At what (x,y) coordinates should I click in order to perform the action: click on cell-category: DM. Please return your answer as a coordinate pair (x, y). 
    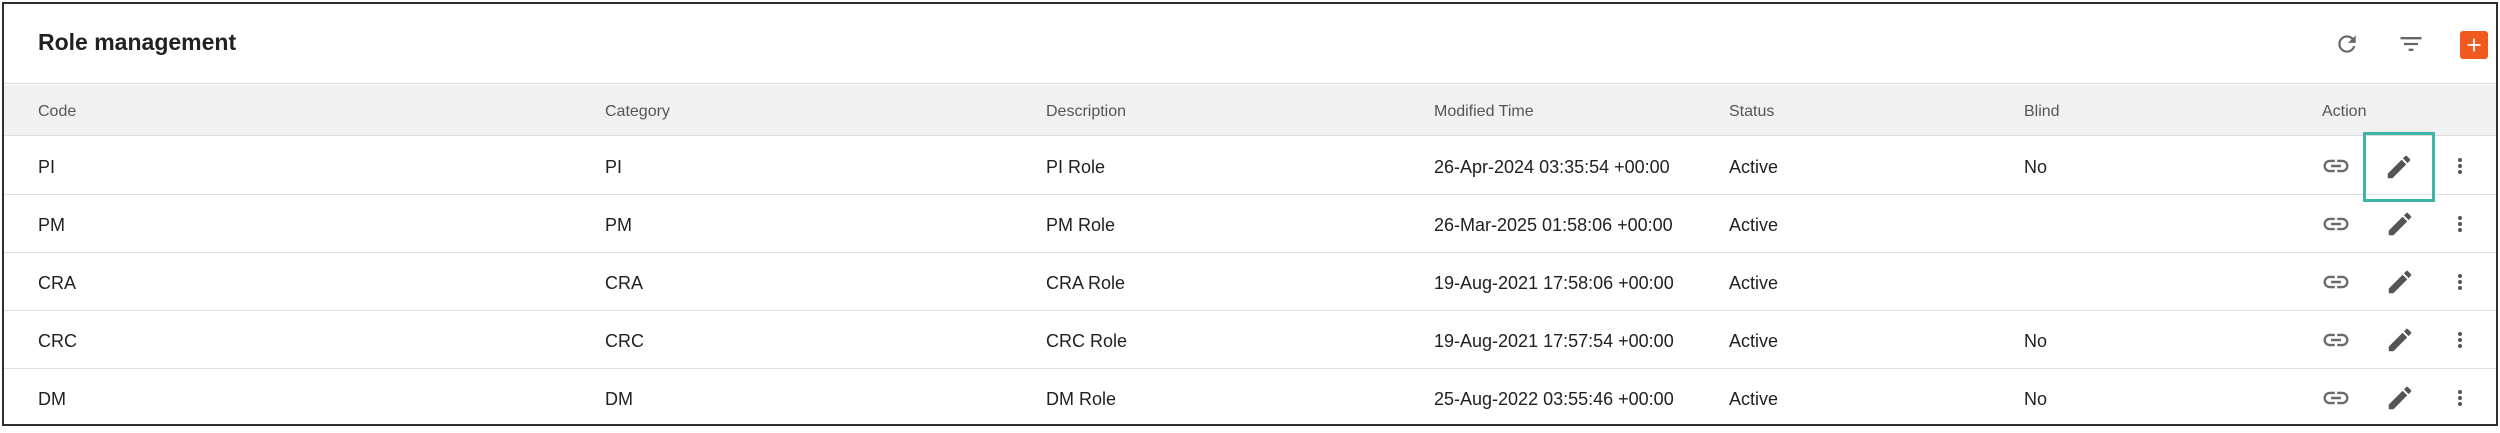
    Looking at the image, I should click on (619, 399).